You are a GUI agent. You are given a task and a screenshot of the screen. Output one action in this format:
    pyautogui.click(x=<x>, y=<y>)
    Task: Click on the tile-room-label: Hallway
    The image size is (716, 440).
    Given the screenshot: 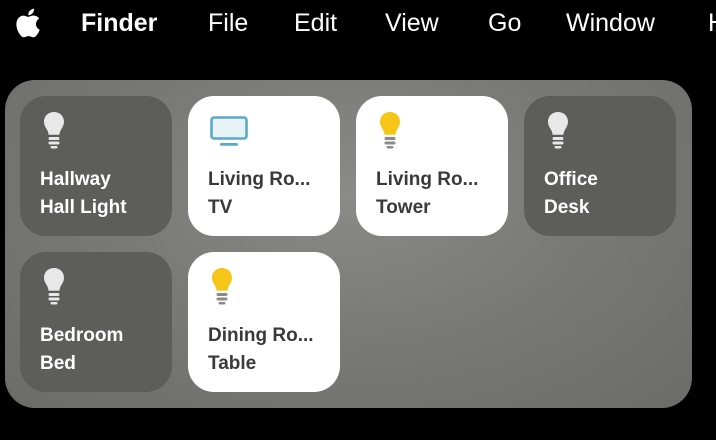 What is the action you would take?
    pyautogui.click(x=75, y=179)
    